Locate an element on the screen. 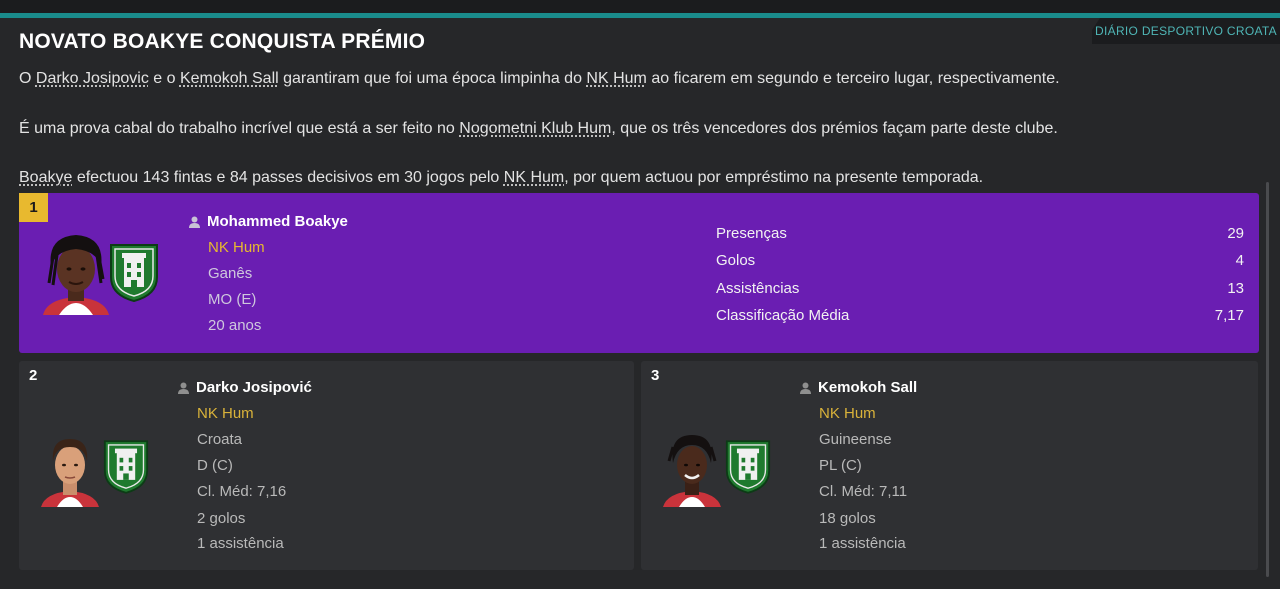 The width and height of the screenshot is (1280, 589). scrollbar is located at coordinates (1267, 379).